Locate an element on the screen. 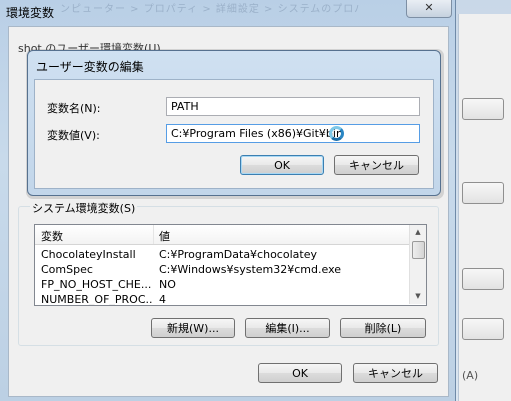 This screenshot has width=511, height=401. system-variables-label: システム環境変数(S) is located at coordinates (84, 208).